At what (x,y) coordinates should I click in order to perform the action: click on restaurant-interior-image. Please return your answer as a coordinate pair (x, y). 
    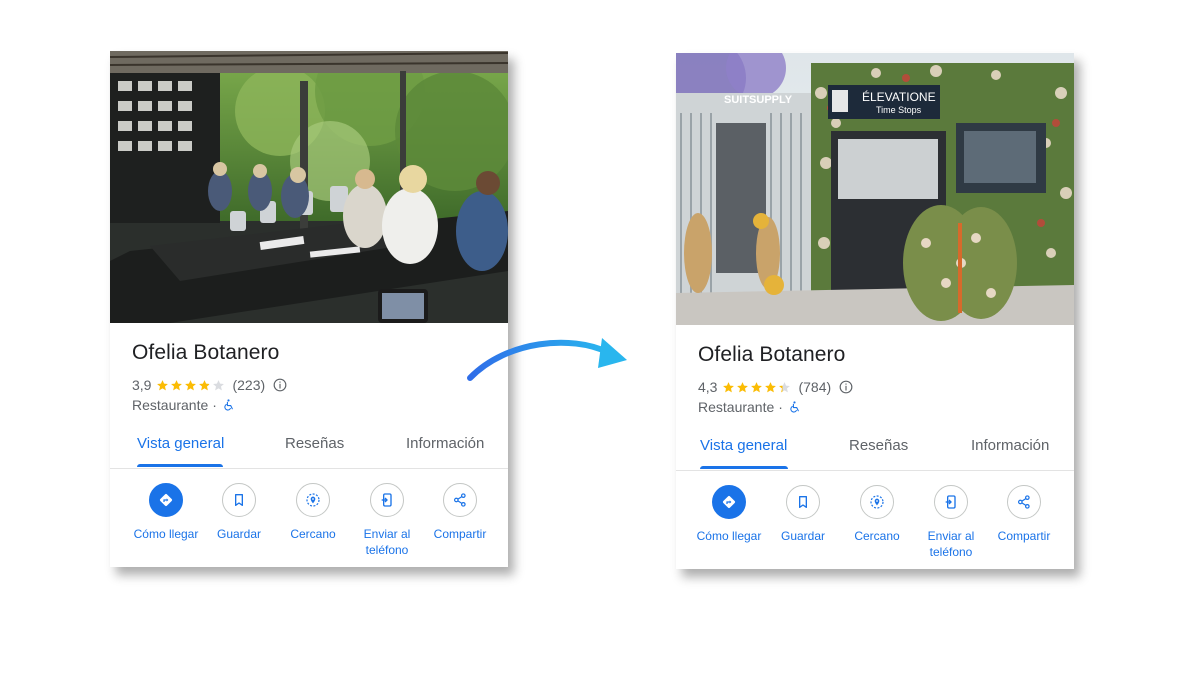
    Looking at the image, I should click on (309, 187).